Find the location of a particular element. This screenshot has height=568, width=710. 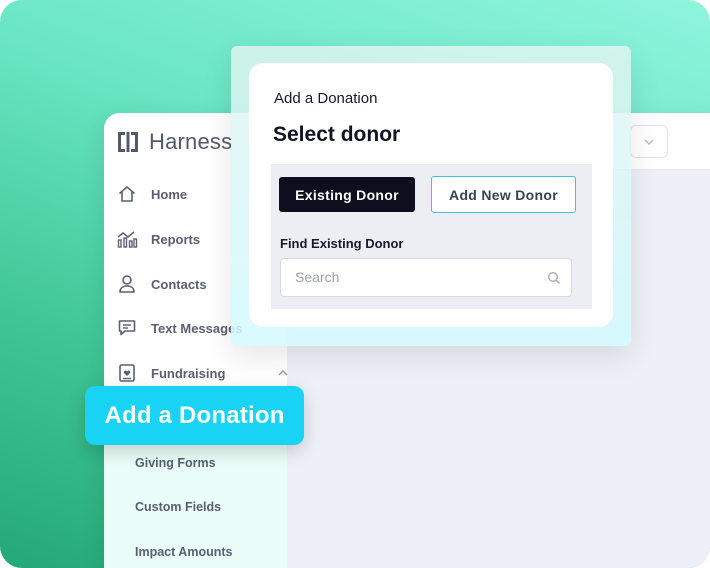

submenu-item-custom-fields: Custom Fields is located at coordinates (178, 507).